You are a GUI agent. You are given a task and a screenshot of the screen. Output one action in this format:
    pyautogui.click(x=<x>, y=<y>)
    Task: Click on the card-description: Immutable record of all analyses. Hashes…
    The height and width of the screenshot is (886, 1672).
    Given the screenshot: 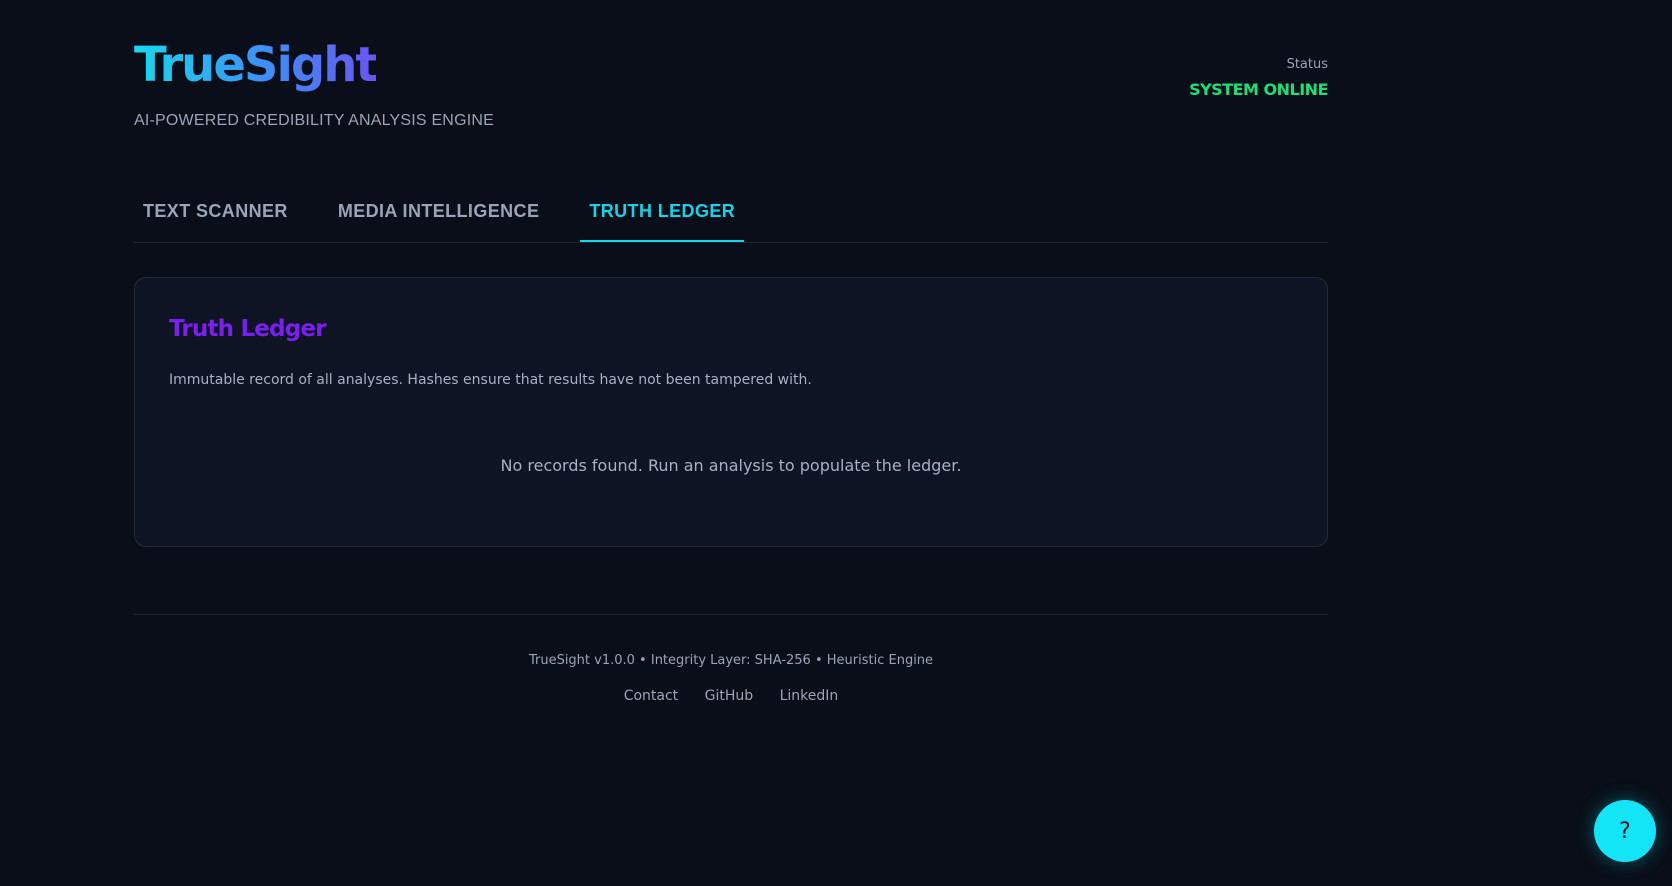 What is the action you would take?
    pyautogui.click(x=490, y=380)
    